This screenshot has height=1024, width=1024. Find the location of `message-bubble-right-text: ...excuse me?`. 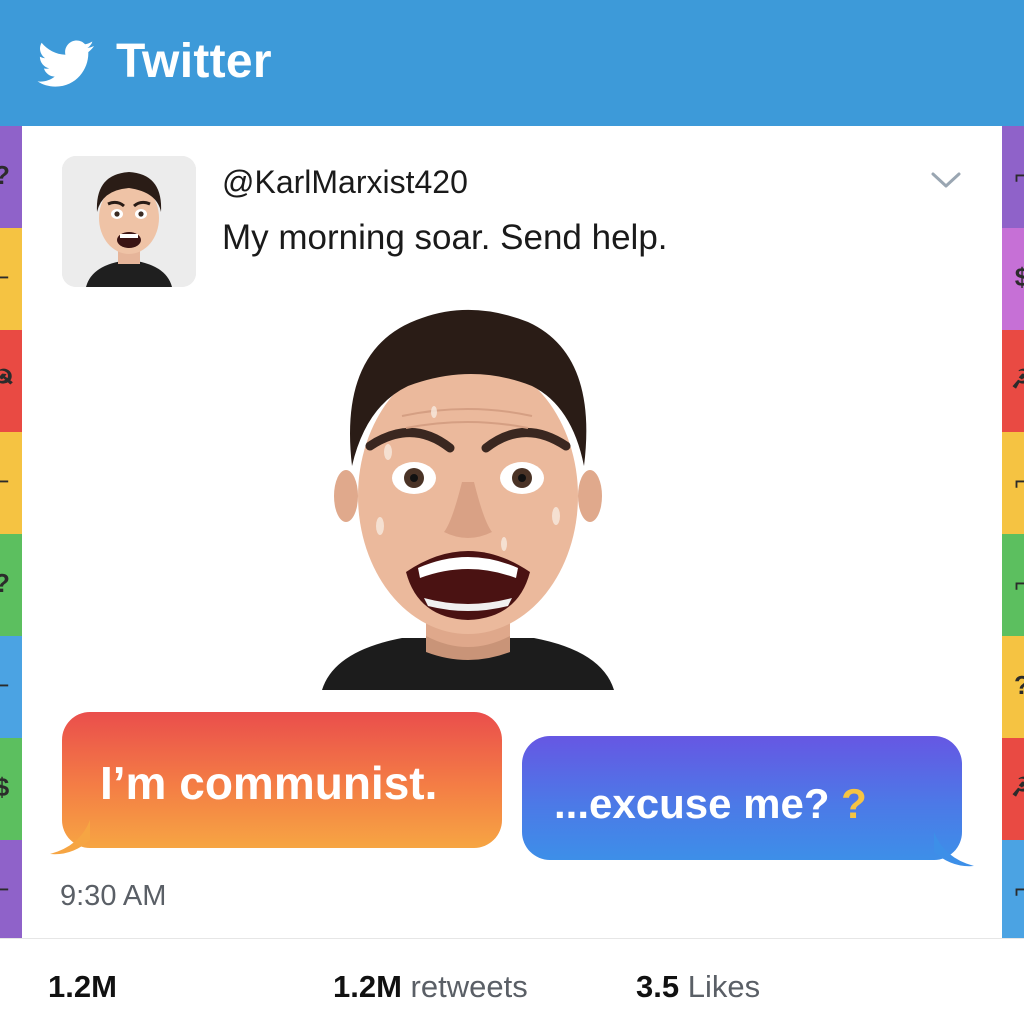

message-bubble-right-text: ...excuse me? is located at coordinates (692, 803).